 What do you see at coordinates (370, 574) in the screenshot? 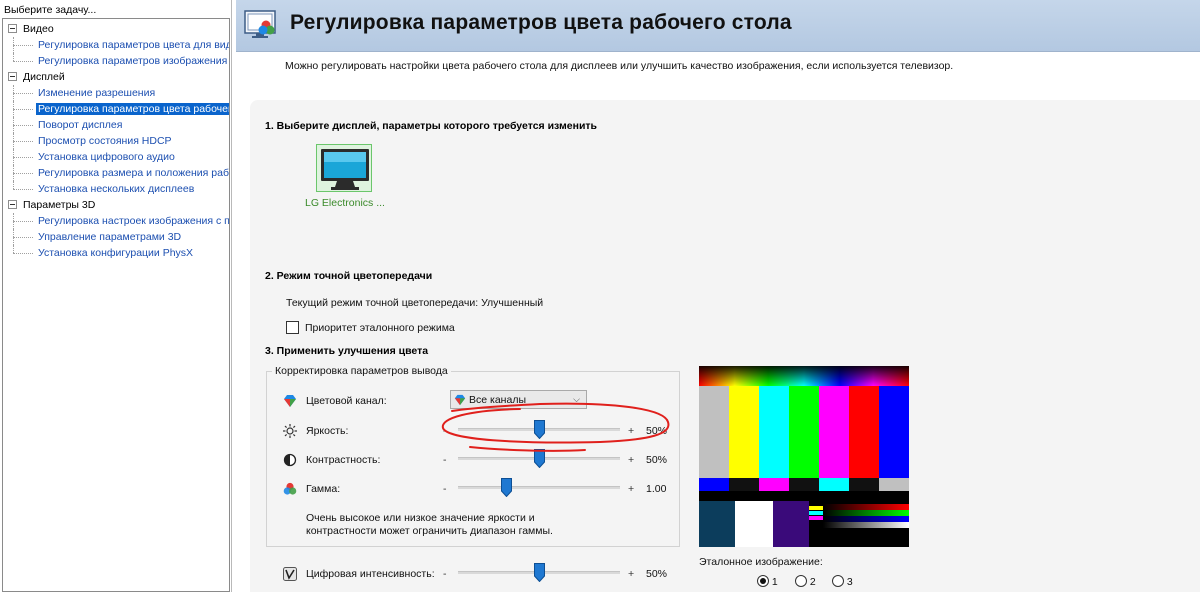
I see `digital-vibrance-label: Цифровая интенсивность:` at bounding box center [370, 574].